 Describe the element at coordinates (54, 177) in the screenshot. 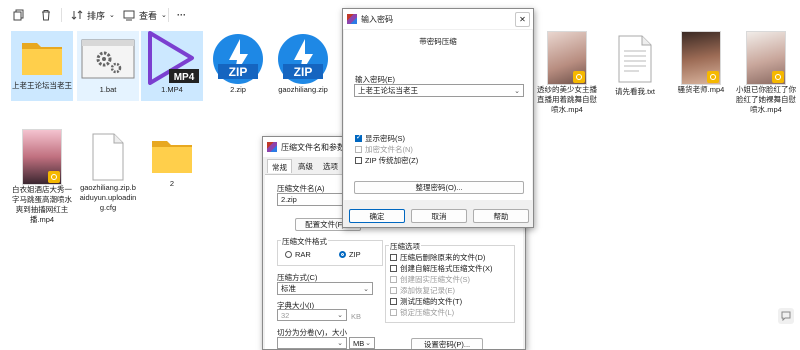

I see `video-badge-icon` at that location.